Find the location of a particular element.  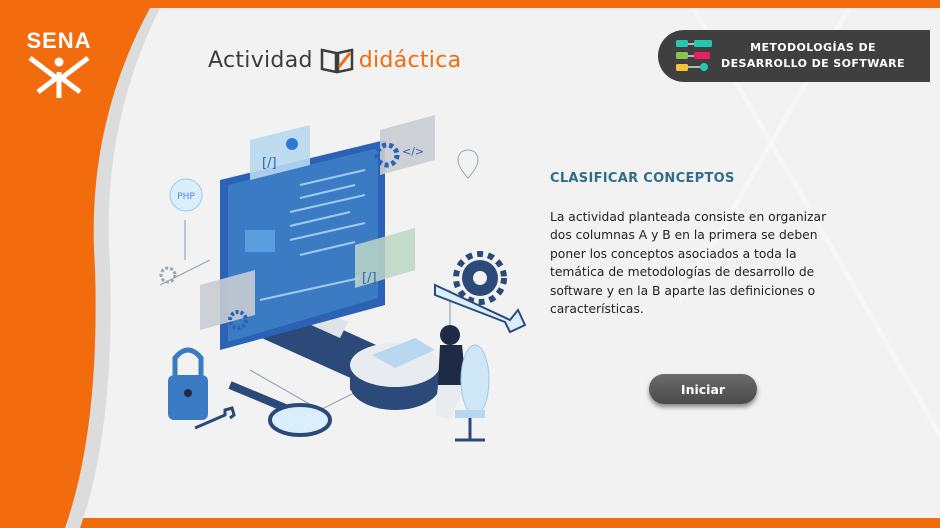

book-icon is located at coordinates (336, 61).